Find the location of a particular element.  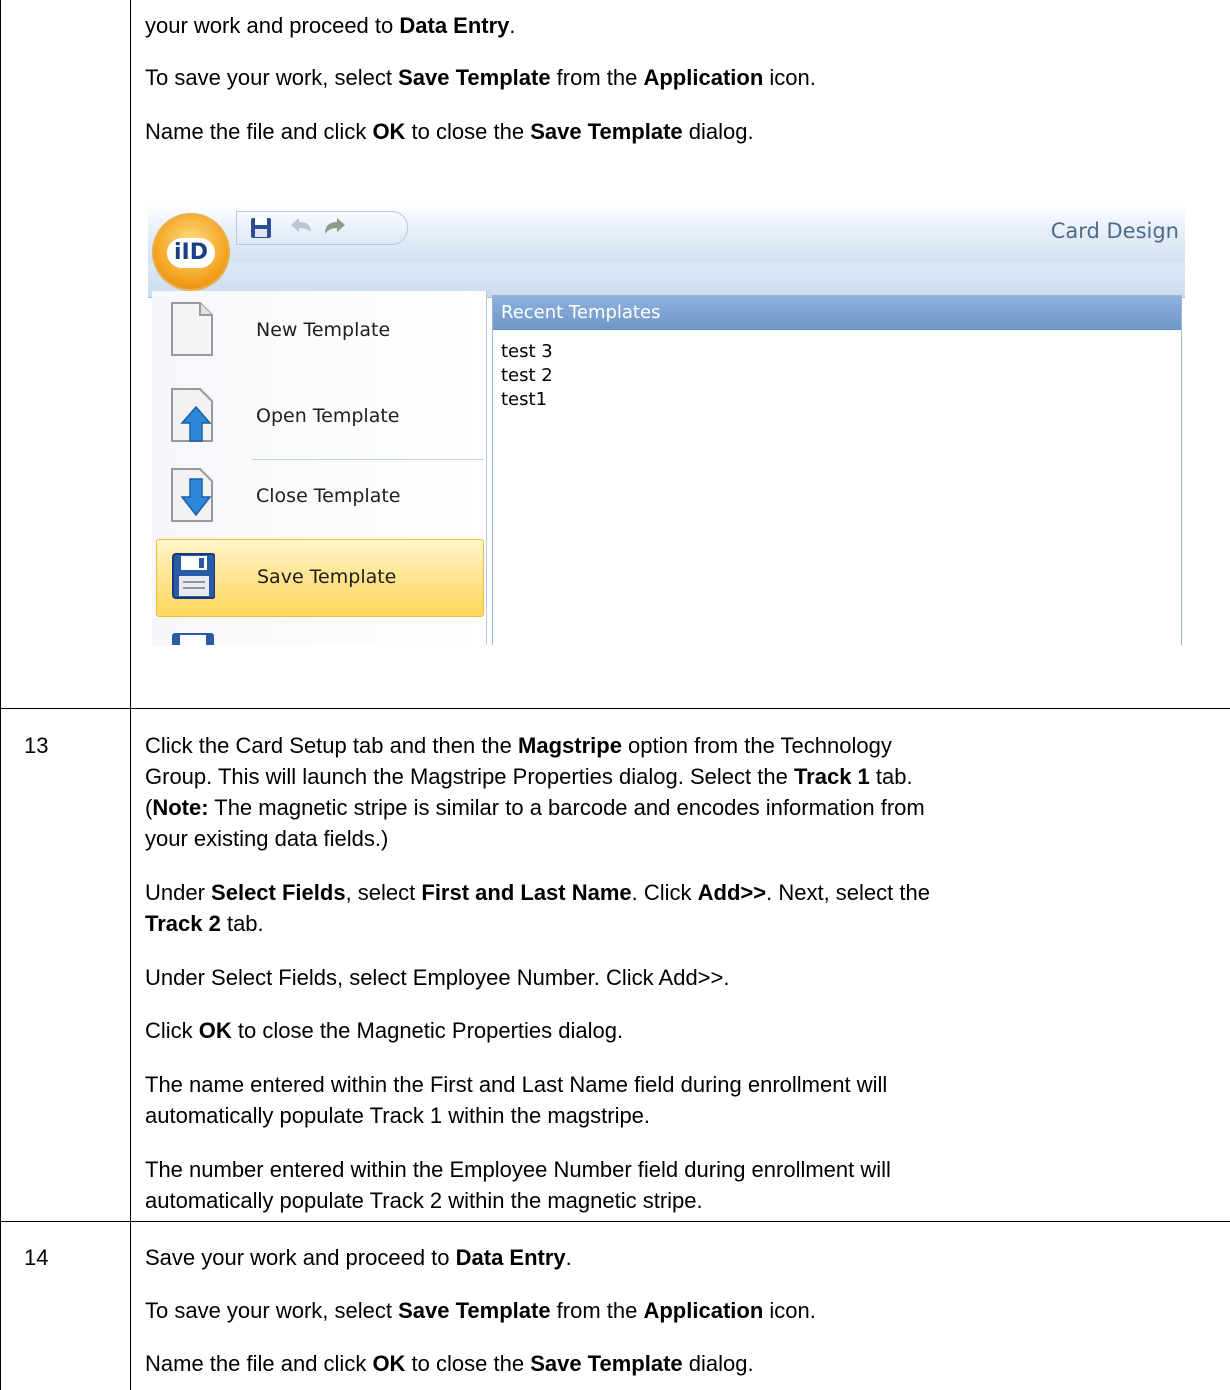

text-run: , select is located at coordinates (383, 892).